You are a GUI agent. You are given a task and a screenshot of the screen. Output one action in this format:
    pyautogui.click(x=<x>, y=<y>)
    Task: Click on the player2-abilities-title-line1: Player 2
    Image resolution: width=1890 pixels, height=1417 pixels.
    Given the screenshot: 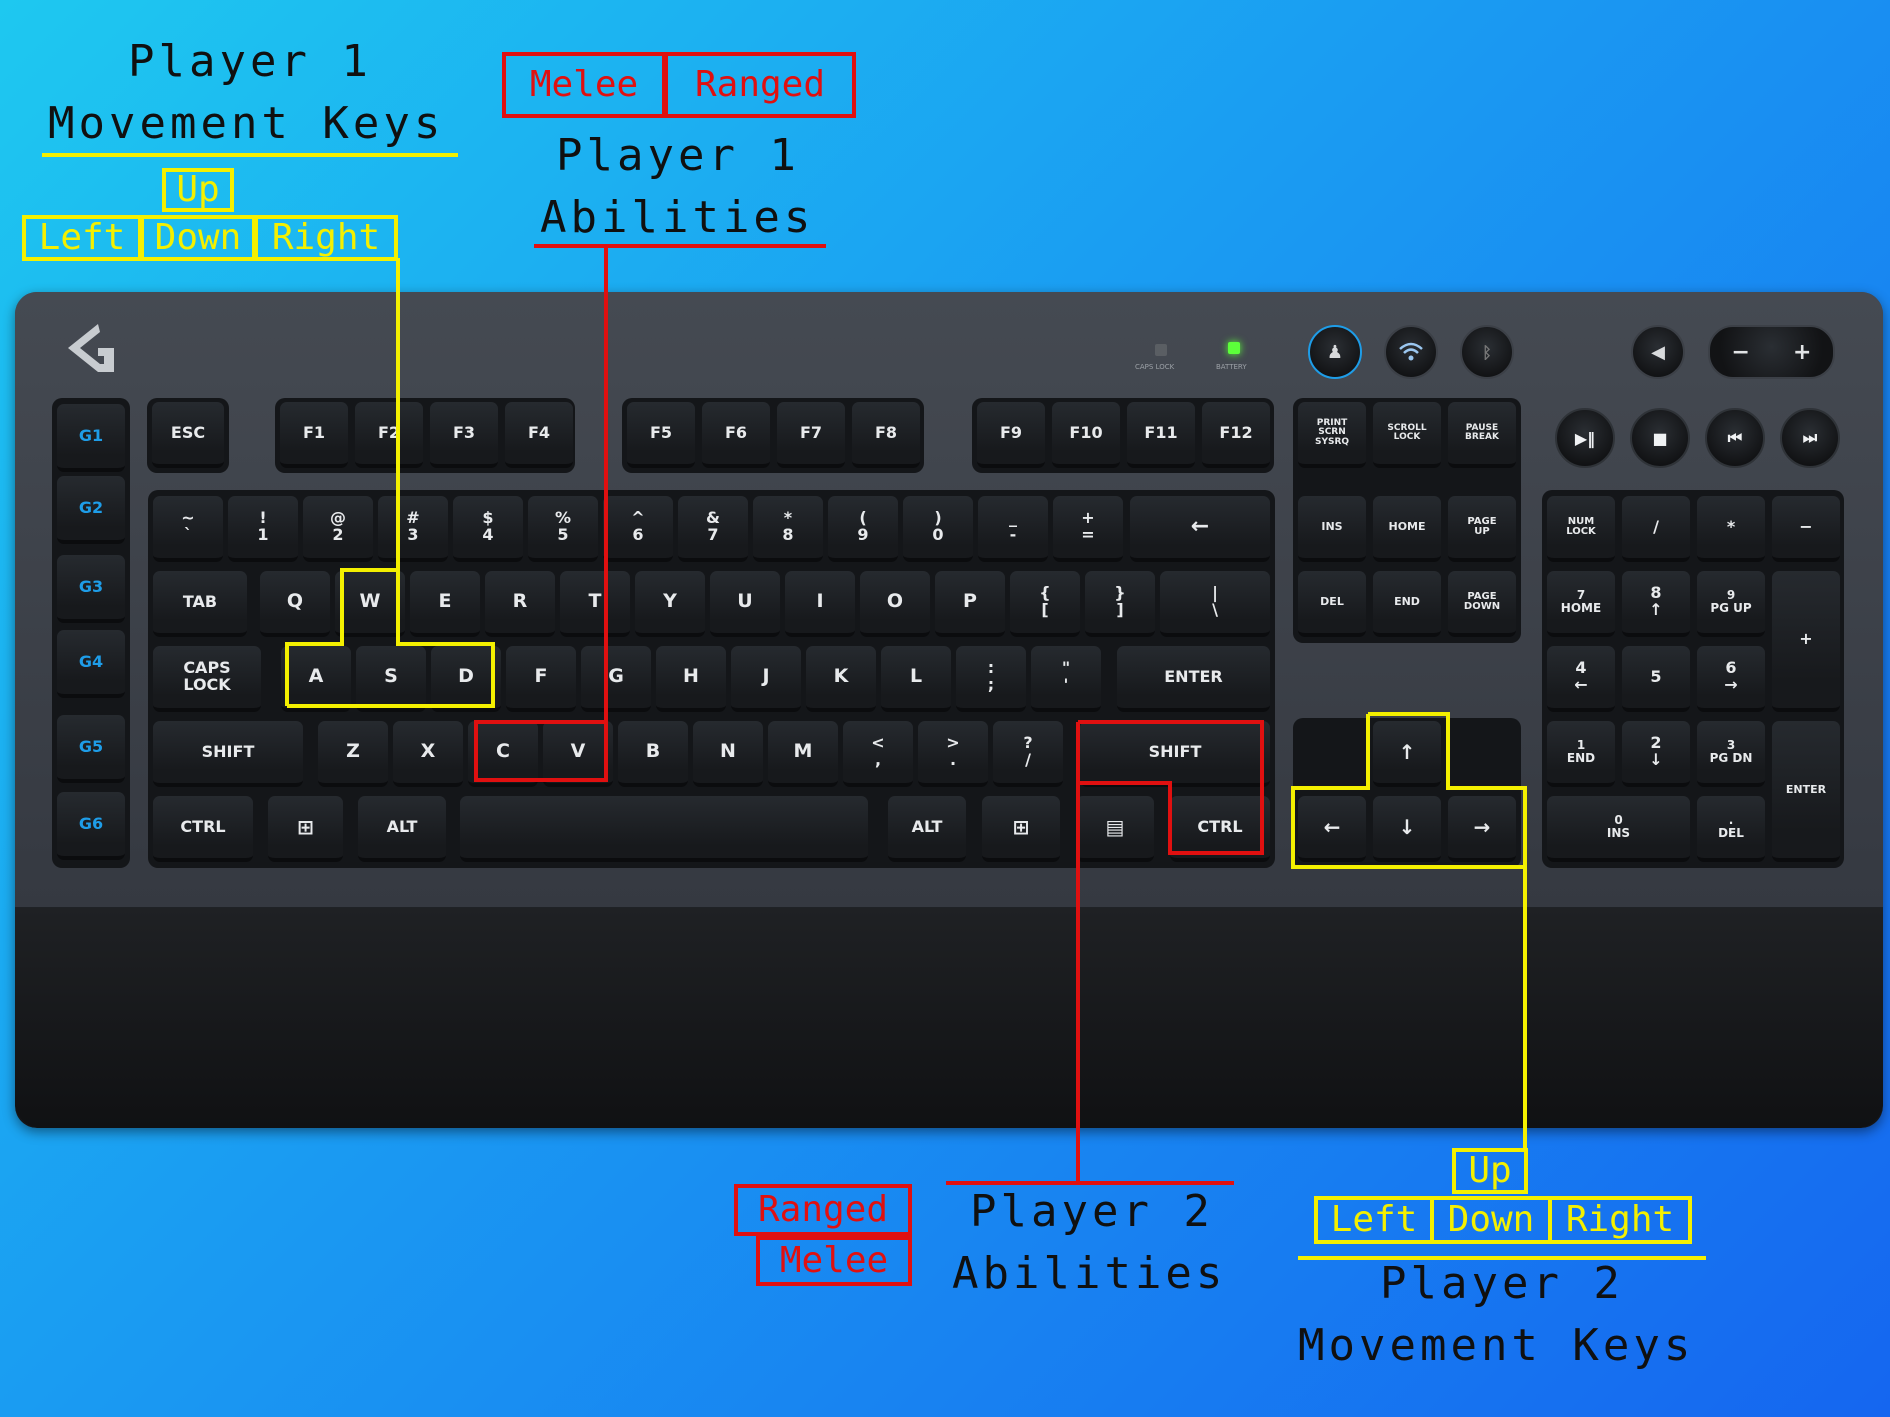 What is the action you would take?
    pyautogui.click(x=1092, y=1211)
    